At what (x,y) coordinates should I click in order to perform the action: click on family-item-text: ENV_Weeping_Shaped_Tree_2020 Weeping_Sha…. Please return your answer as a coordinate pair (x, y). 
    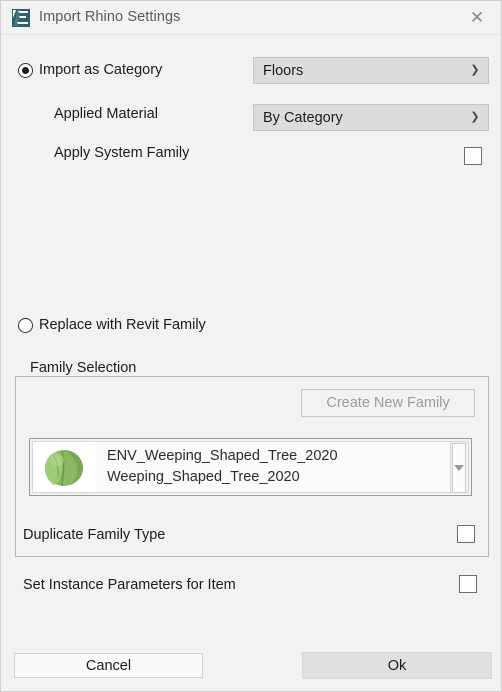
    Looking at the image, I should click on (272, 467).